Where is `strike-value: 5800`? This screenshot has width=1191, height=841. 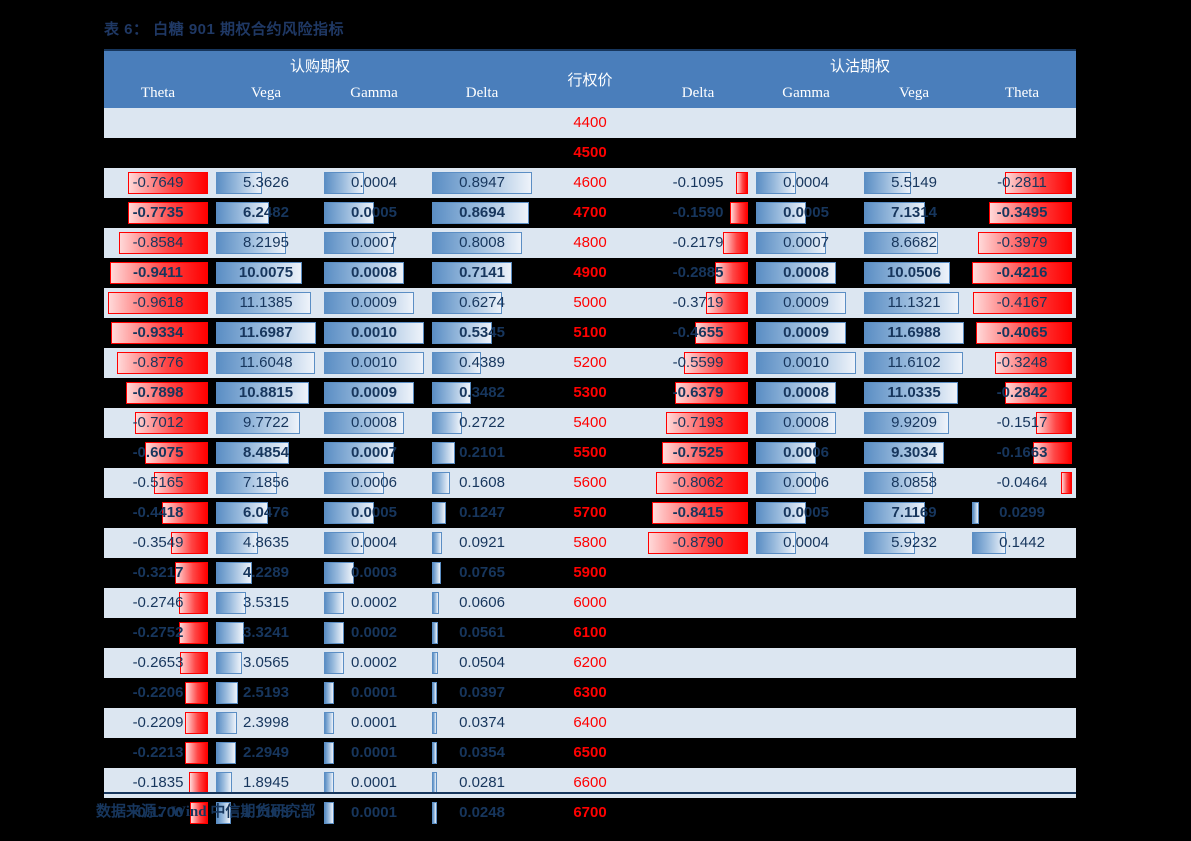
strike-value: 5800 is located at coordinates (590, 542).